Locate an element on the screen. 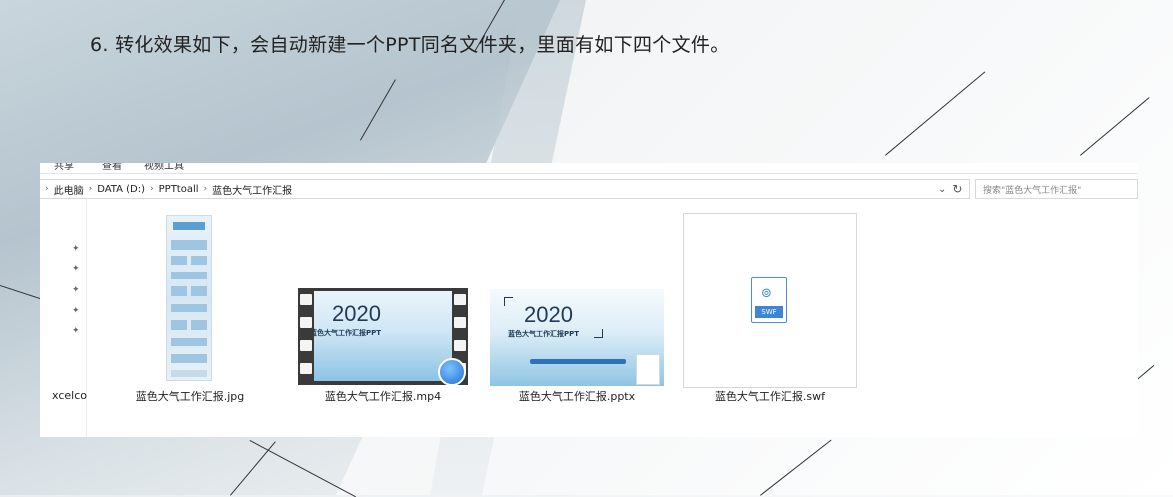  search-placeholder: 搜索"蓝色大气工作汇报" is located at coordinates (1032, 190).